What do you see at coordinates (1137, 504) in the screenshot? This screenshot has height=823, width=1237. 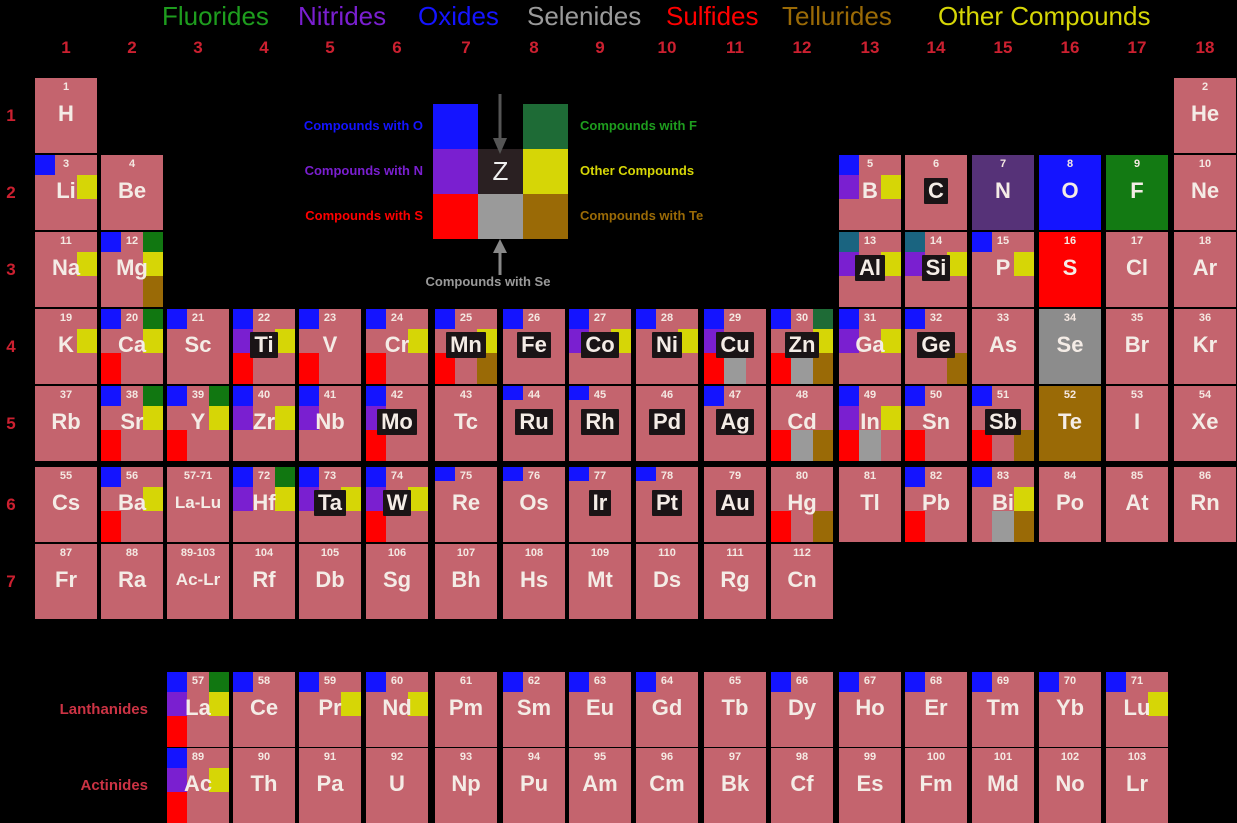 I see `element-cell-At: 85 At` at bounding box center [1137, 504].